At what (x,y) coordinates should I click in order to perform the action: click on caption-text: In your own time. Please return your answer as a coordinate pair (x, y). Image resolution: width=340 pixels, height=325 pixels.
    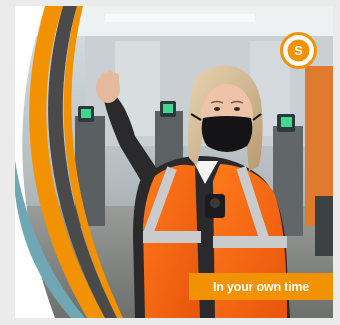
    Looking at the image, I should click on (261, 286).